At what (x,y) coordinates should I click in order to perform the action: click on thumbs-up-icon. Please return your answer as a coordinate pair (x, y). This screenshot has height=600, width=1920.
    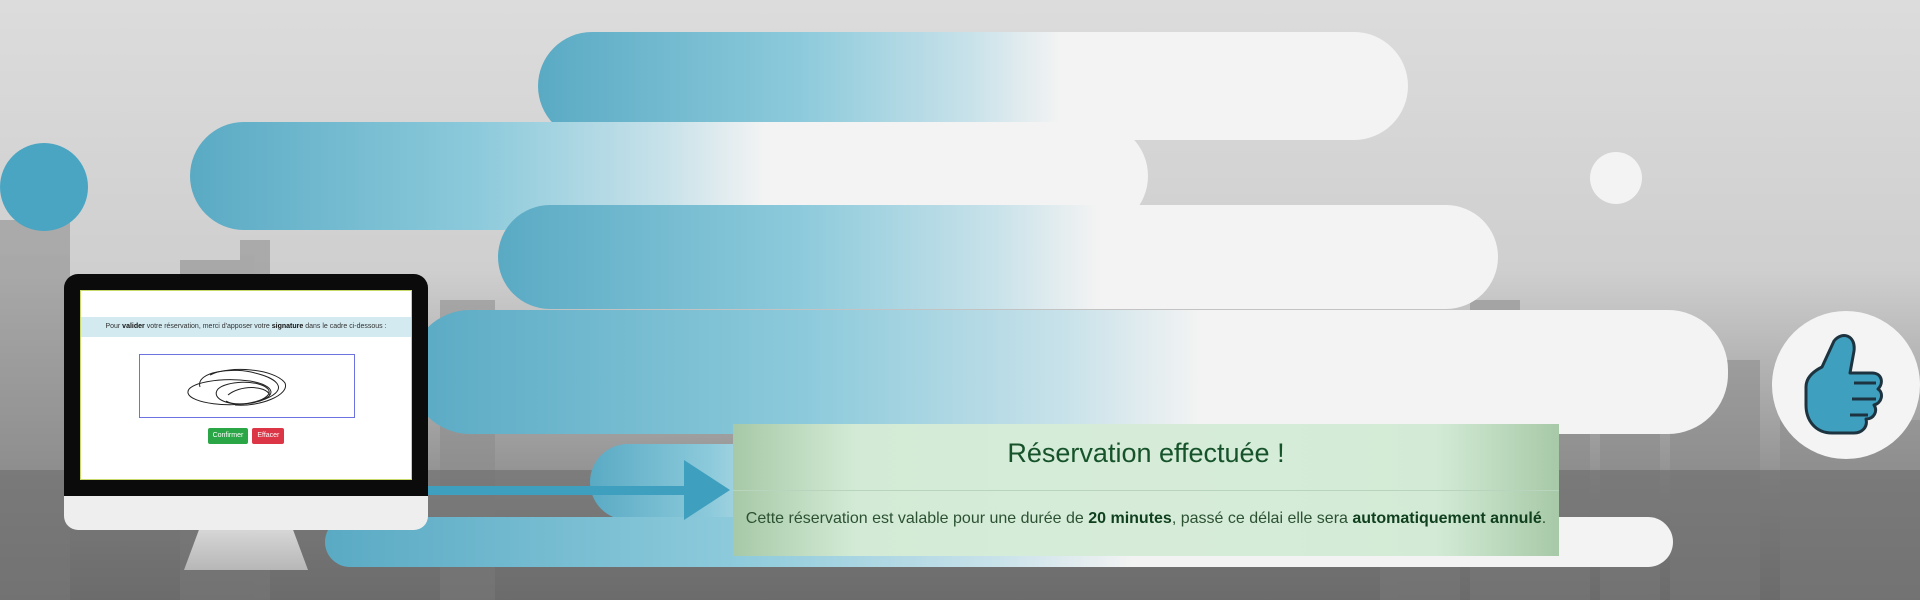
    Looking at the image, I should click on (1843, 384).